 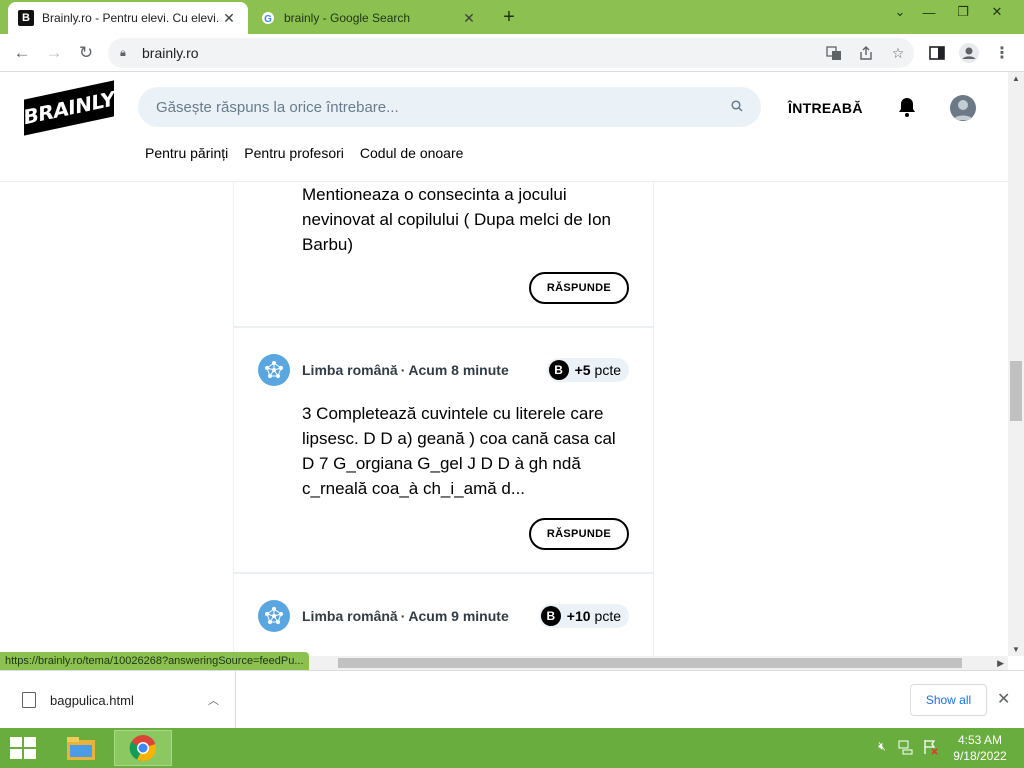 I want to click on nav-link-parents: Pentru părinți, so click(x=186, y=153).